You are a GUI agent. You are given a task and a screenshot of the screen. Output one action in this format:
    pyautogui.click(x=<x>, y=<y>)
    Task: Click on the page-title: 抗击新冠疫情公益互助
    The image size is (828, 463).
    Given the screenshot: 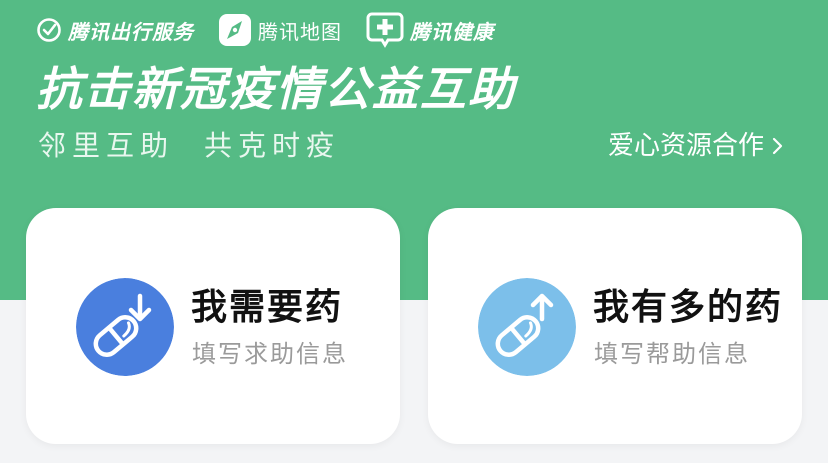 What is the action you would take?
    pyautogui.click(x=276, y=89)
    